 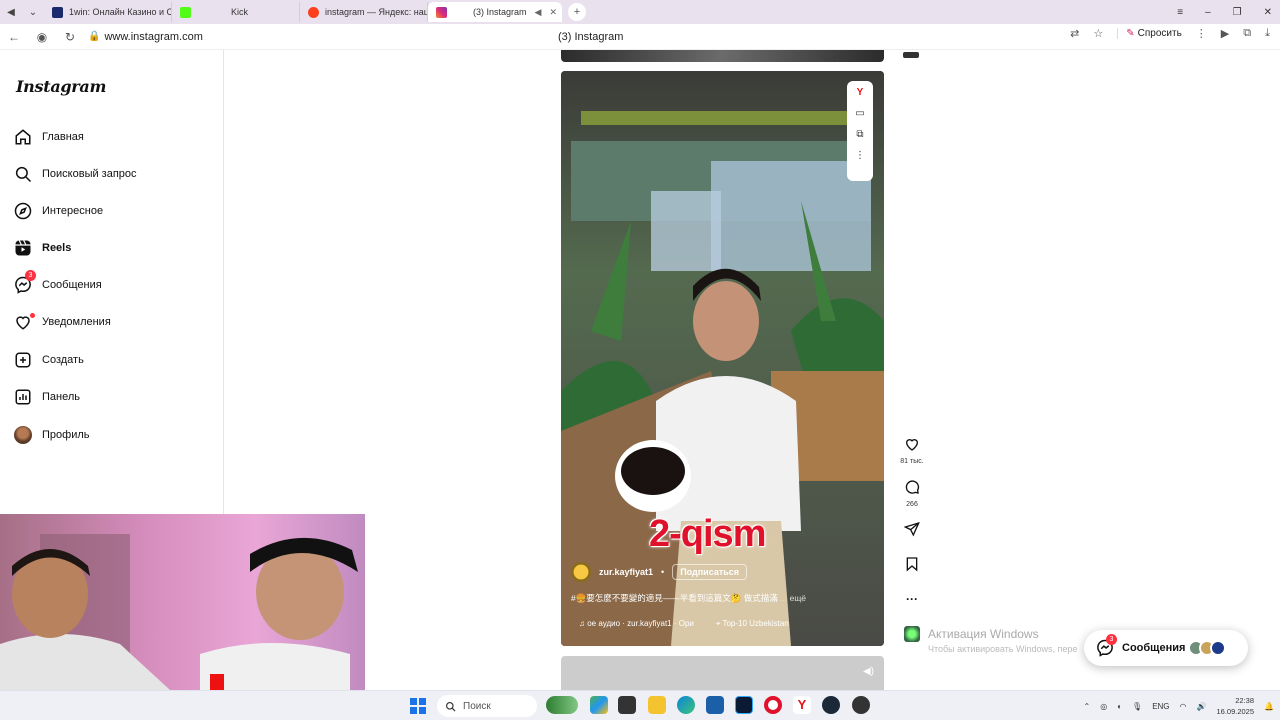 What do you see at coordinates (89, 174) in the screenshot?
I see `sidebar-item-label: Поисковый запрос` at bounding box center [89, 174].